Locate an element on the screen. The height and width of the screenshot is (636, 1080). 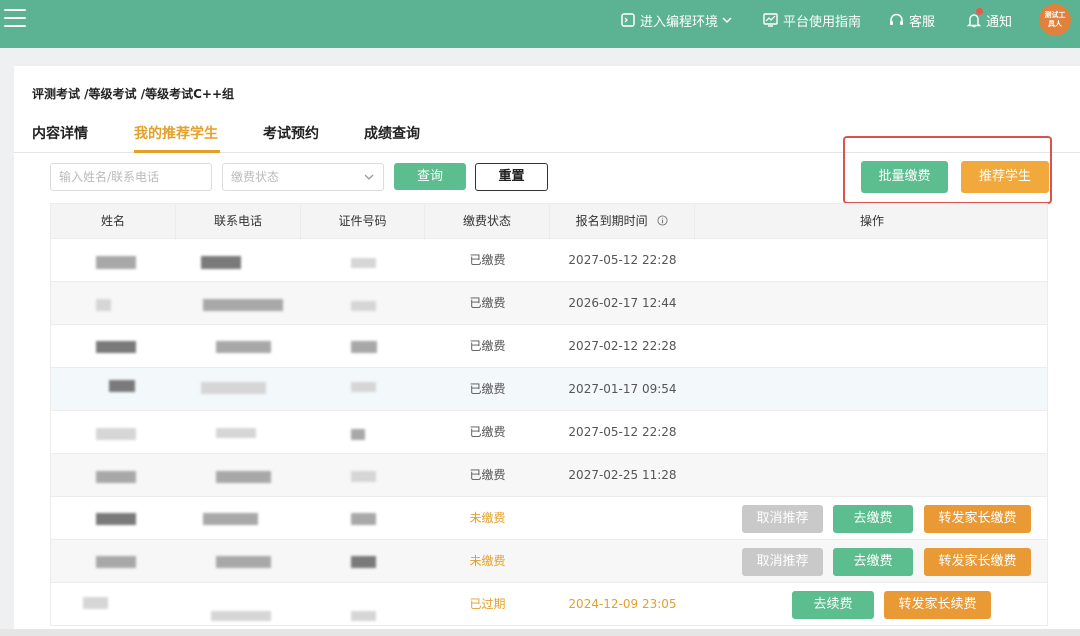
header-status: 缴费状态 is located at coordinates (487, 222).